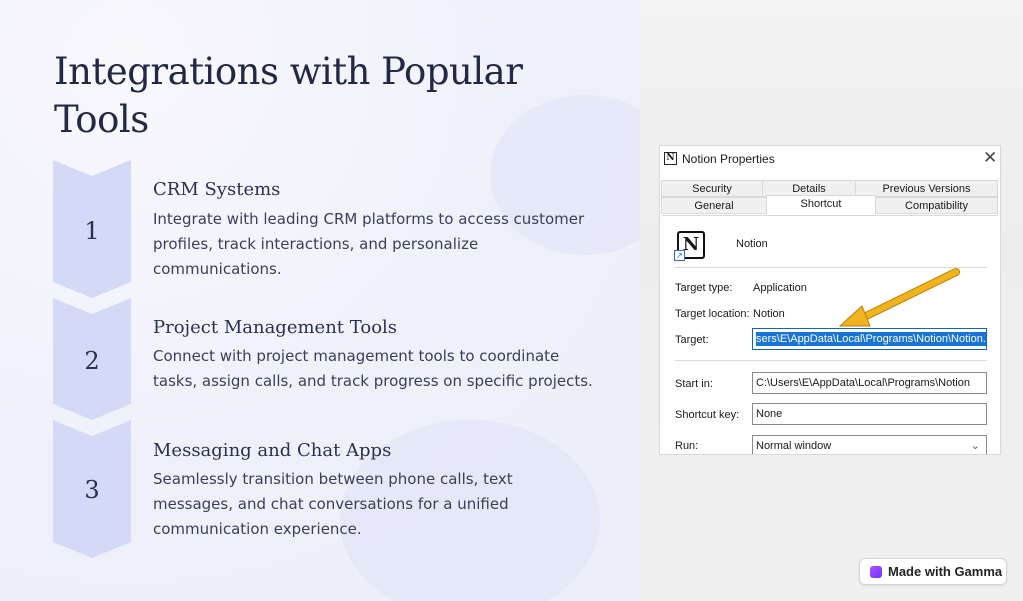  I want to click on dialog-titlebar: N Notion Properties ✕, so click(830, 159).